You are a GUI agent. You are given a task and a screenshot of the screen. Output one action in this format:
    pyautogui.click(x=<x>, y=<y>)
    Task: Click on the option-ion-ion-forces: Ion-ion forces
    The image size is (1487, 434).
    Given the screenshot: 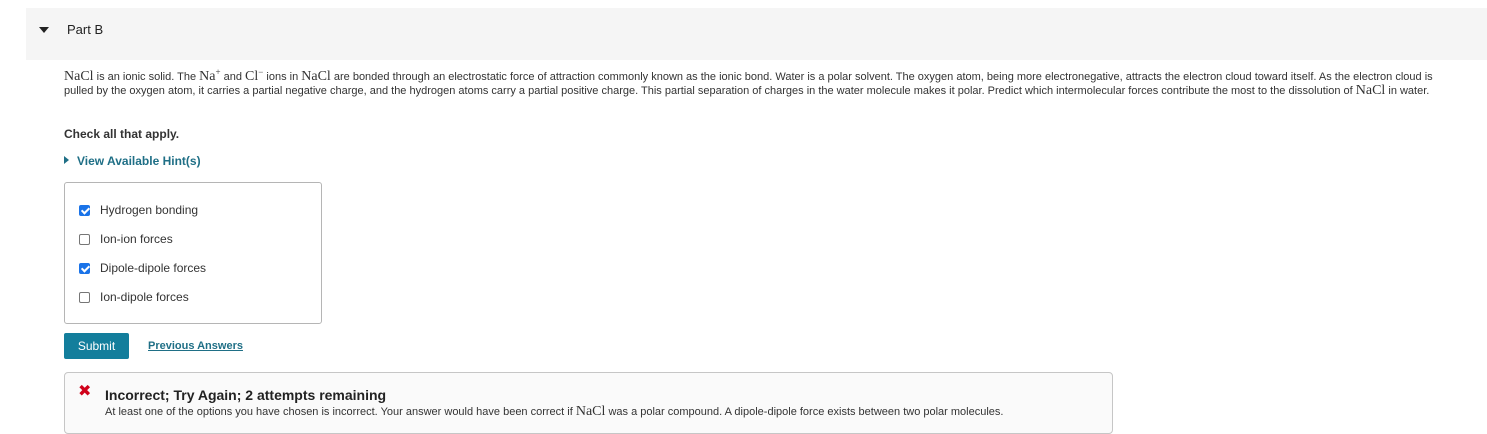 What is the action you would take?
    pyautogui.click(x=126, y=239)
    